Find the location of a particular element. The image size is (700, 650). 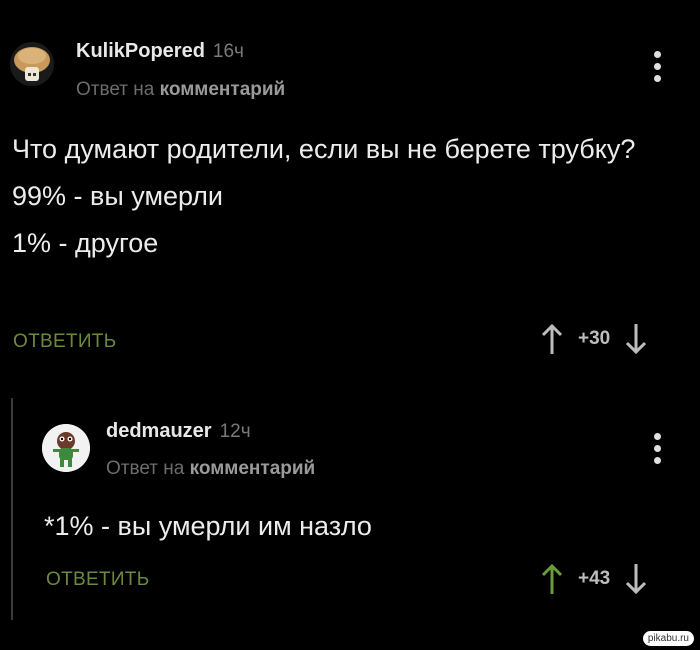

site-watermark: pikabu.ru is located at coordinates (668, 638).